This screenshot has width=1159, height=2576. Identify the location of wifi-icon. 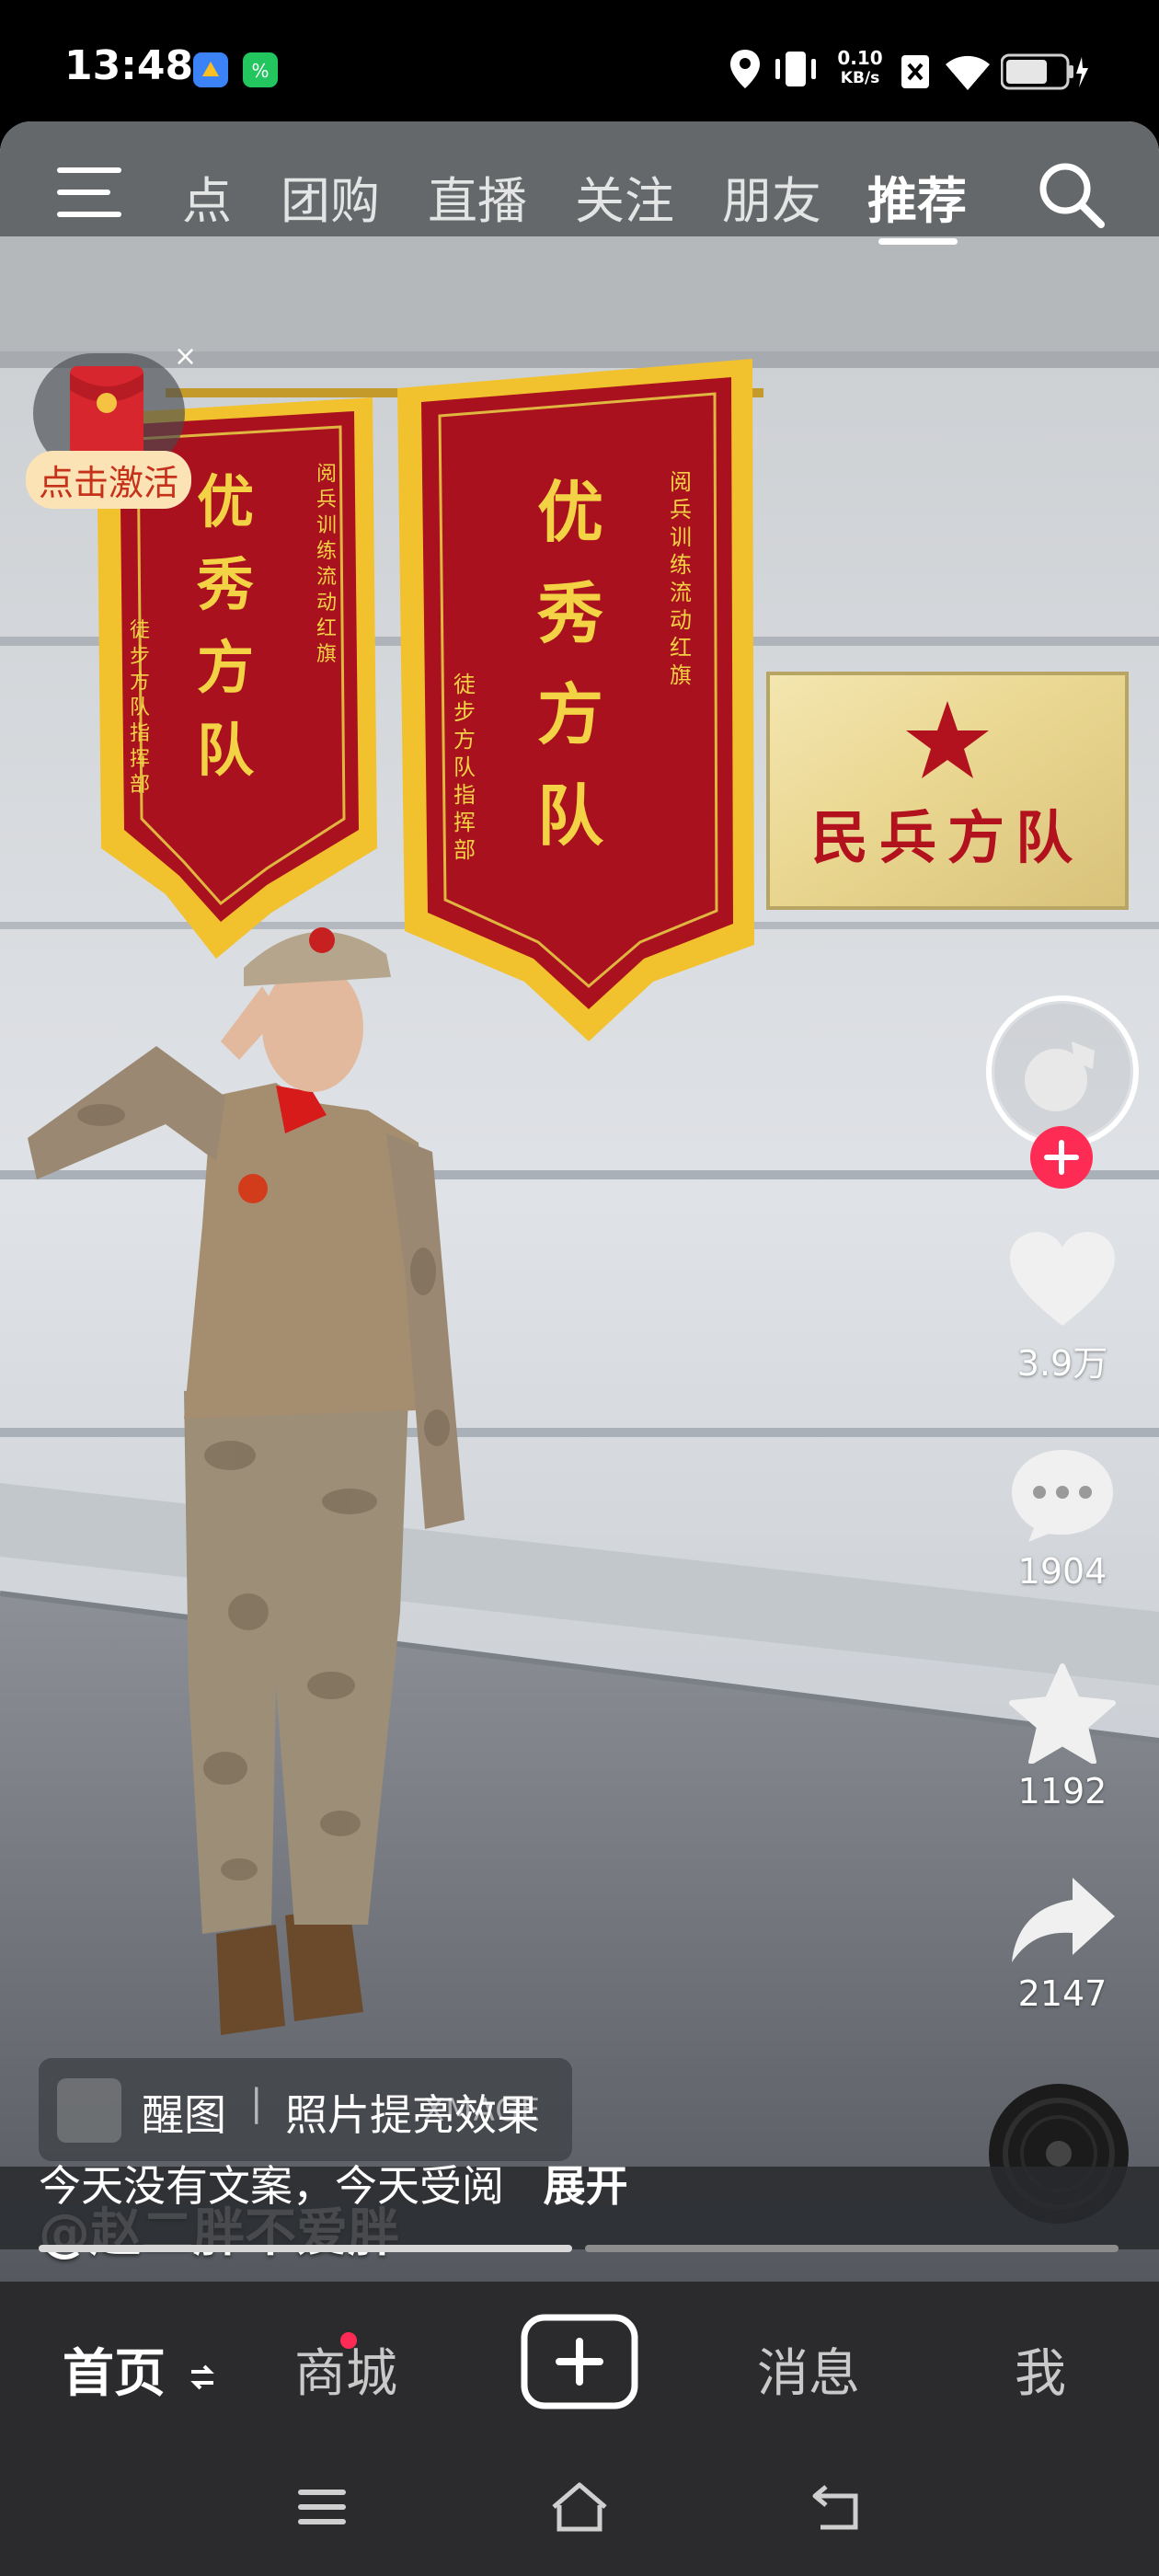
(968, 72).